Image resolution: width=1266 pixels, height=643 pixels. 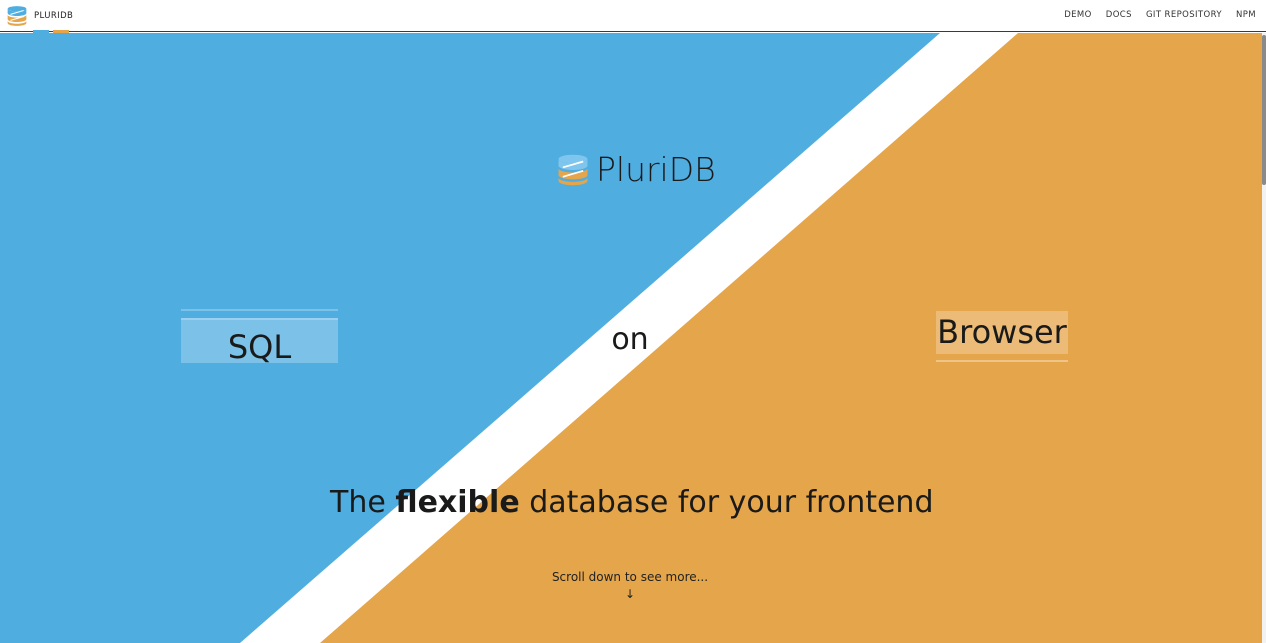 What do you see at coordinates (1002, 332) in the screenshot?
I see `browser-label: Browser` at bounding box center [1002, 332].